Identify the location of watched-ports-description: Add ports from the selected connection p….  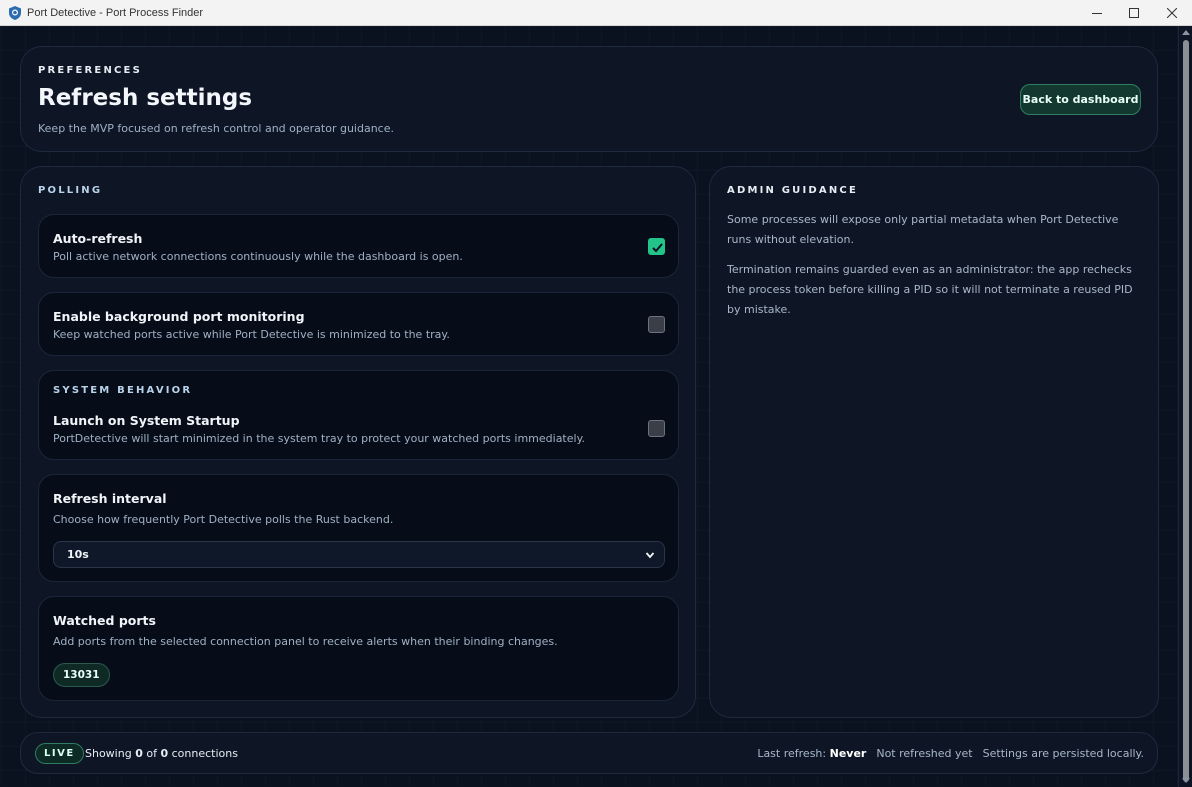
(305, 641).